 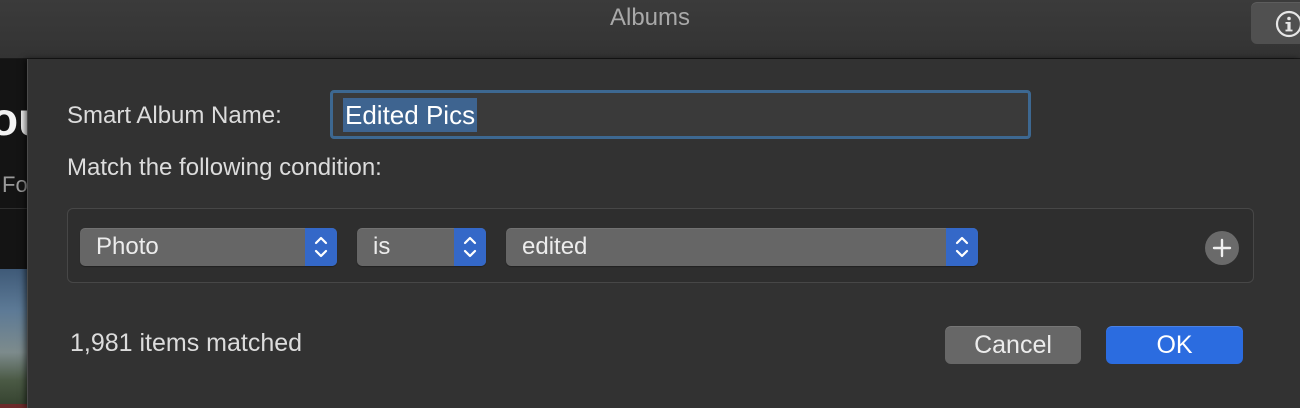 I want to click on info-button, so click(x=1275, y=23).